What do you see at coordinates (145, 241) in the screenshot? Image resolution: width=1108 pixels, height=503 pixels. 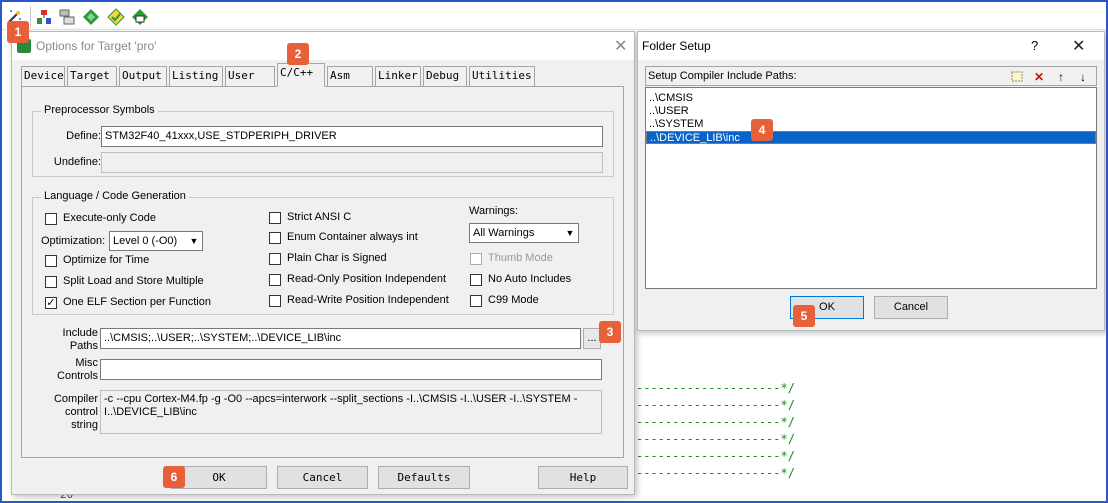 I see `optimization-value: Level 0 (-O0)` at bounding box center [145, 241].